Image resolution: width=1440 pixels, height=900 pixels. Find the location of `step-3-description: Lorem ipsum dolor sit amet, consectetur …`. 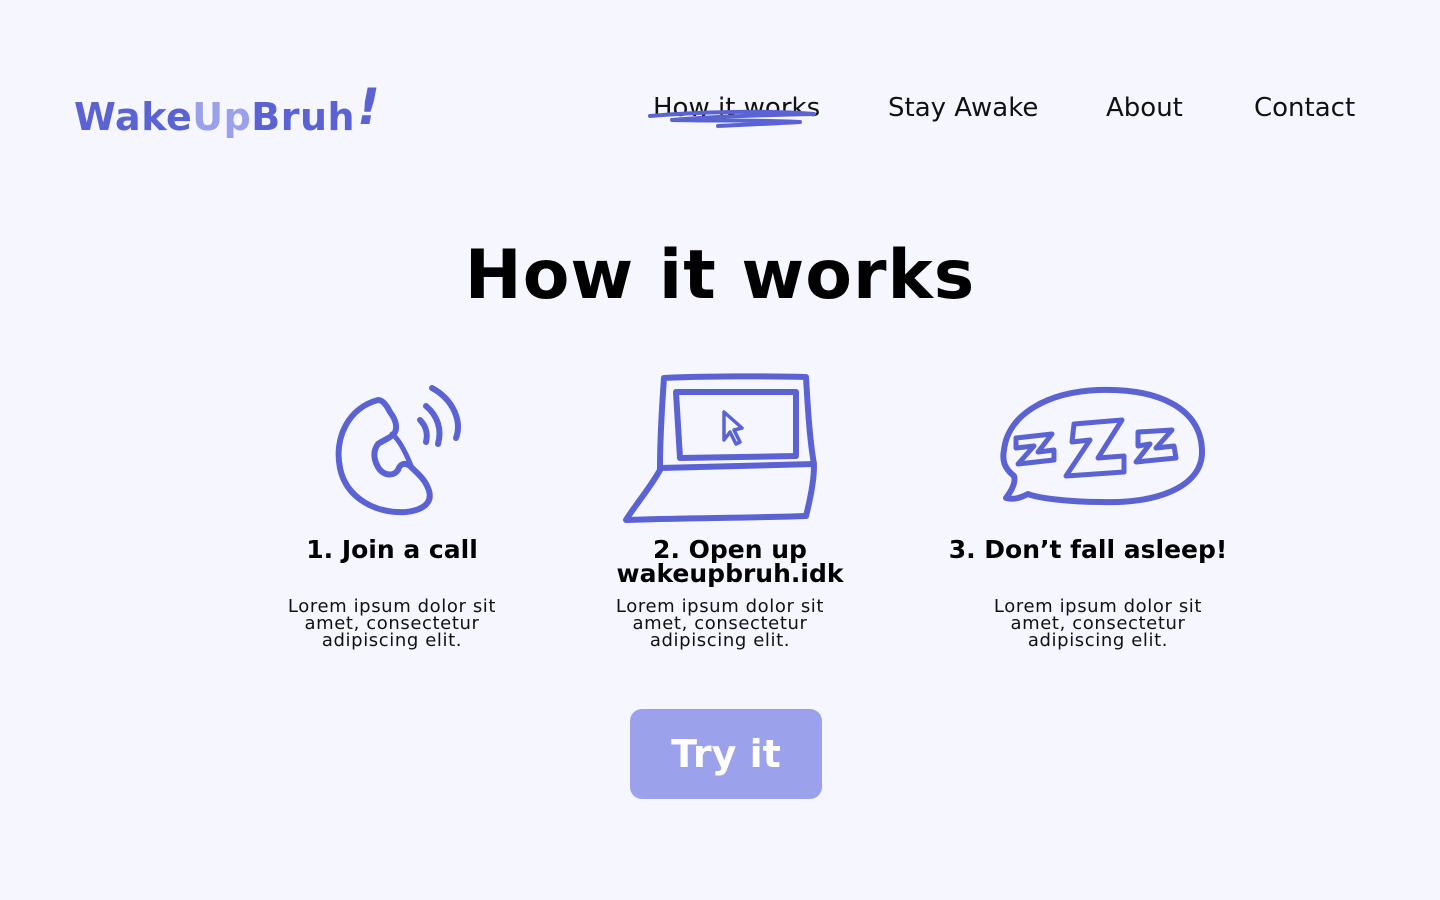

step-3-description: Lorem ipsum dolor sit amet, consectetur … is located at coordinates (1098, 623).